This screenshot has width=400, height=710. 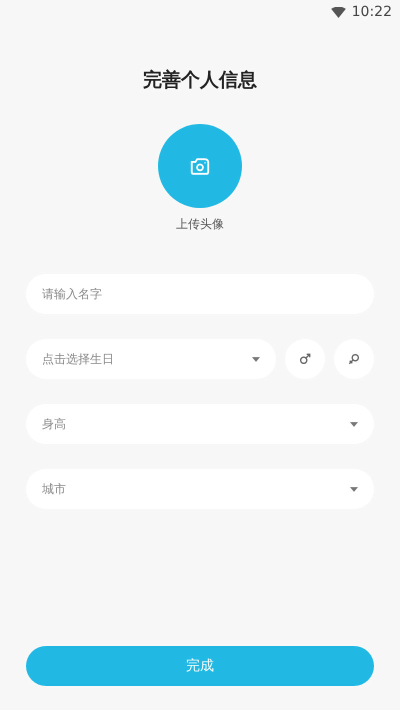 What do you see at coordinates (338, 12) in the screenshot?
I see `wifi-icon` at bounding box center [338, 12].